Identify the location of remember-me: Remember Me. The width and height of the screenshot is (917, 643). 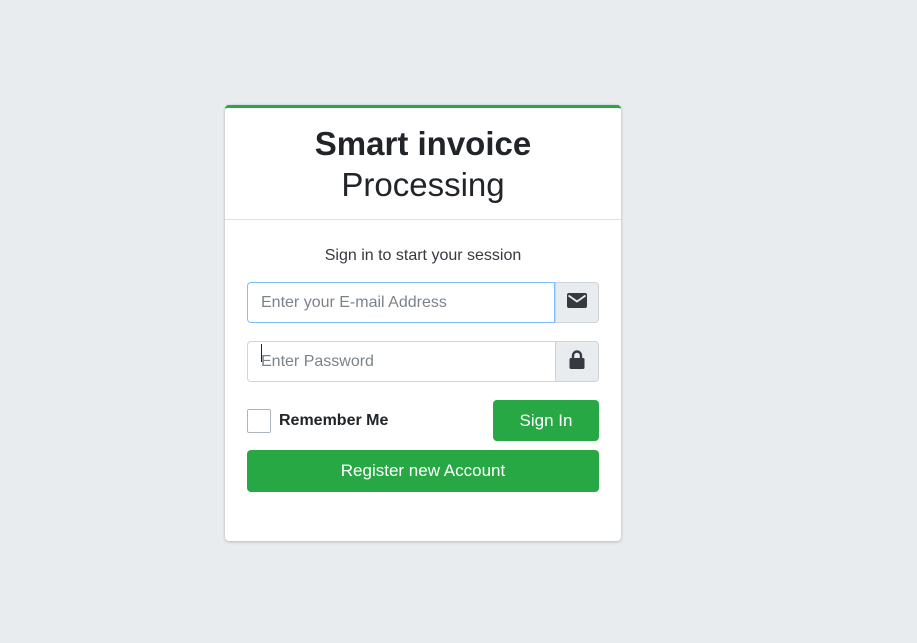
(318, 420).